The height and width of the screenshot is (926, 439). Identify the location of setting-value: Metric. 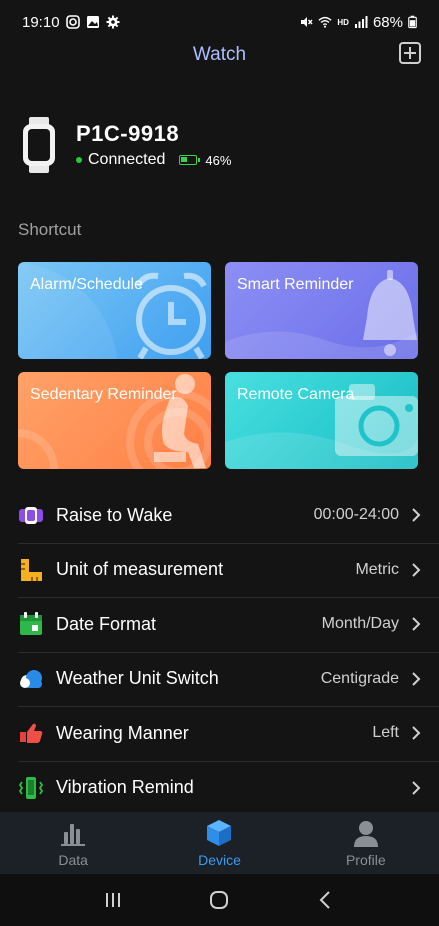
(377, 569).